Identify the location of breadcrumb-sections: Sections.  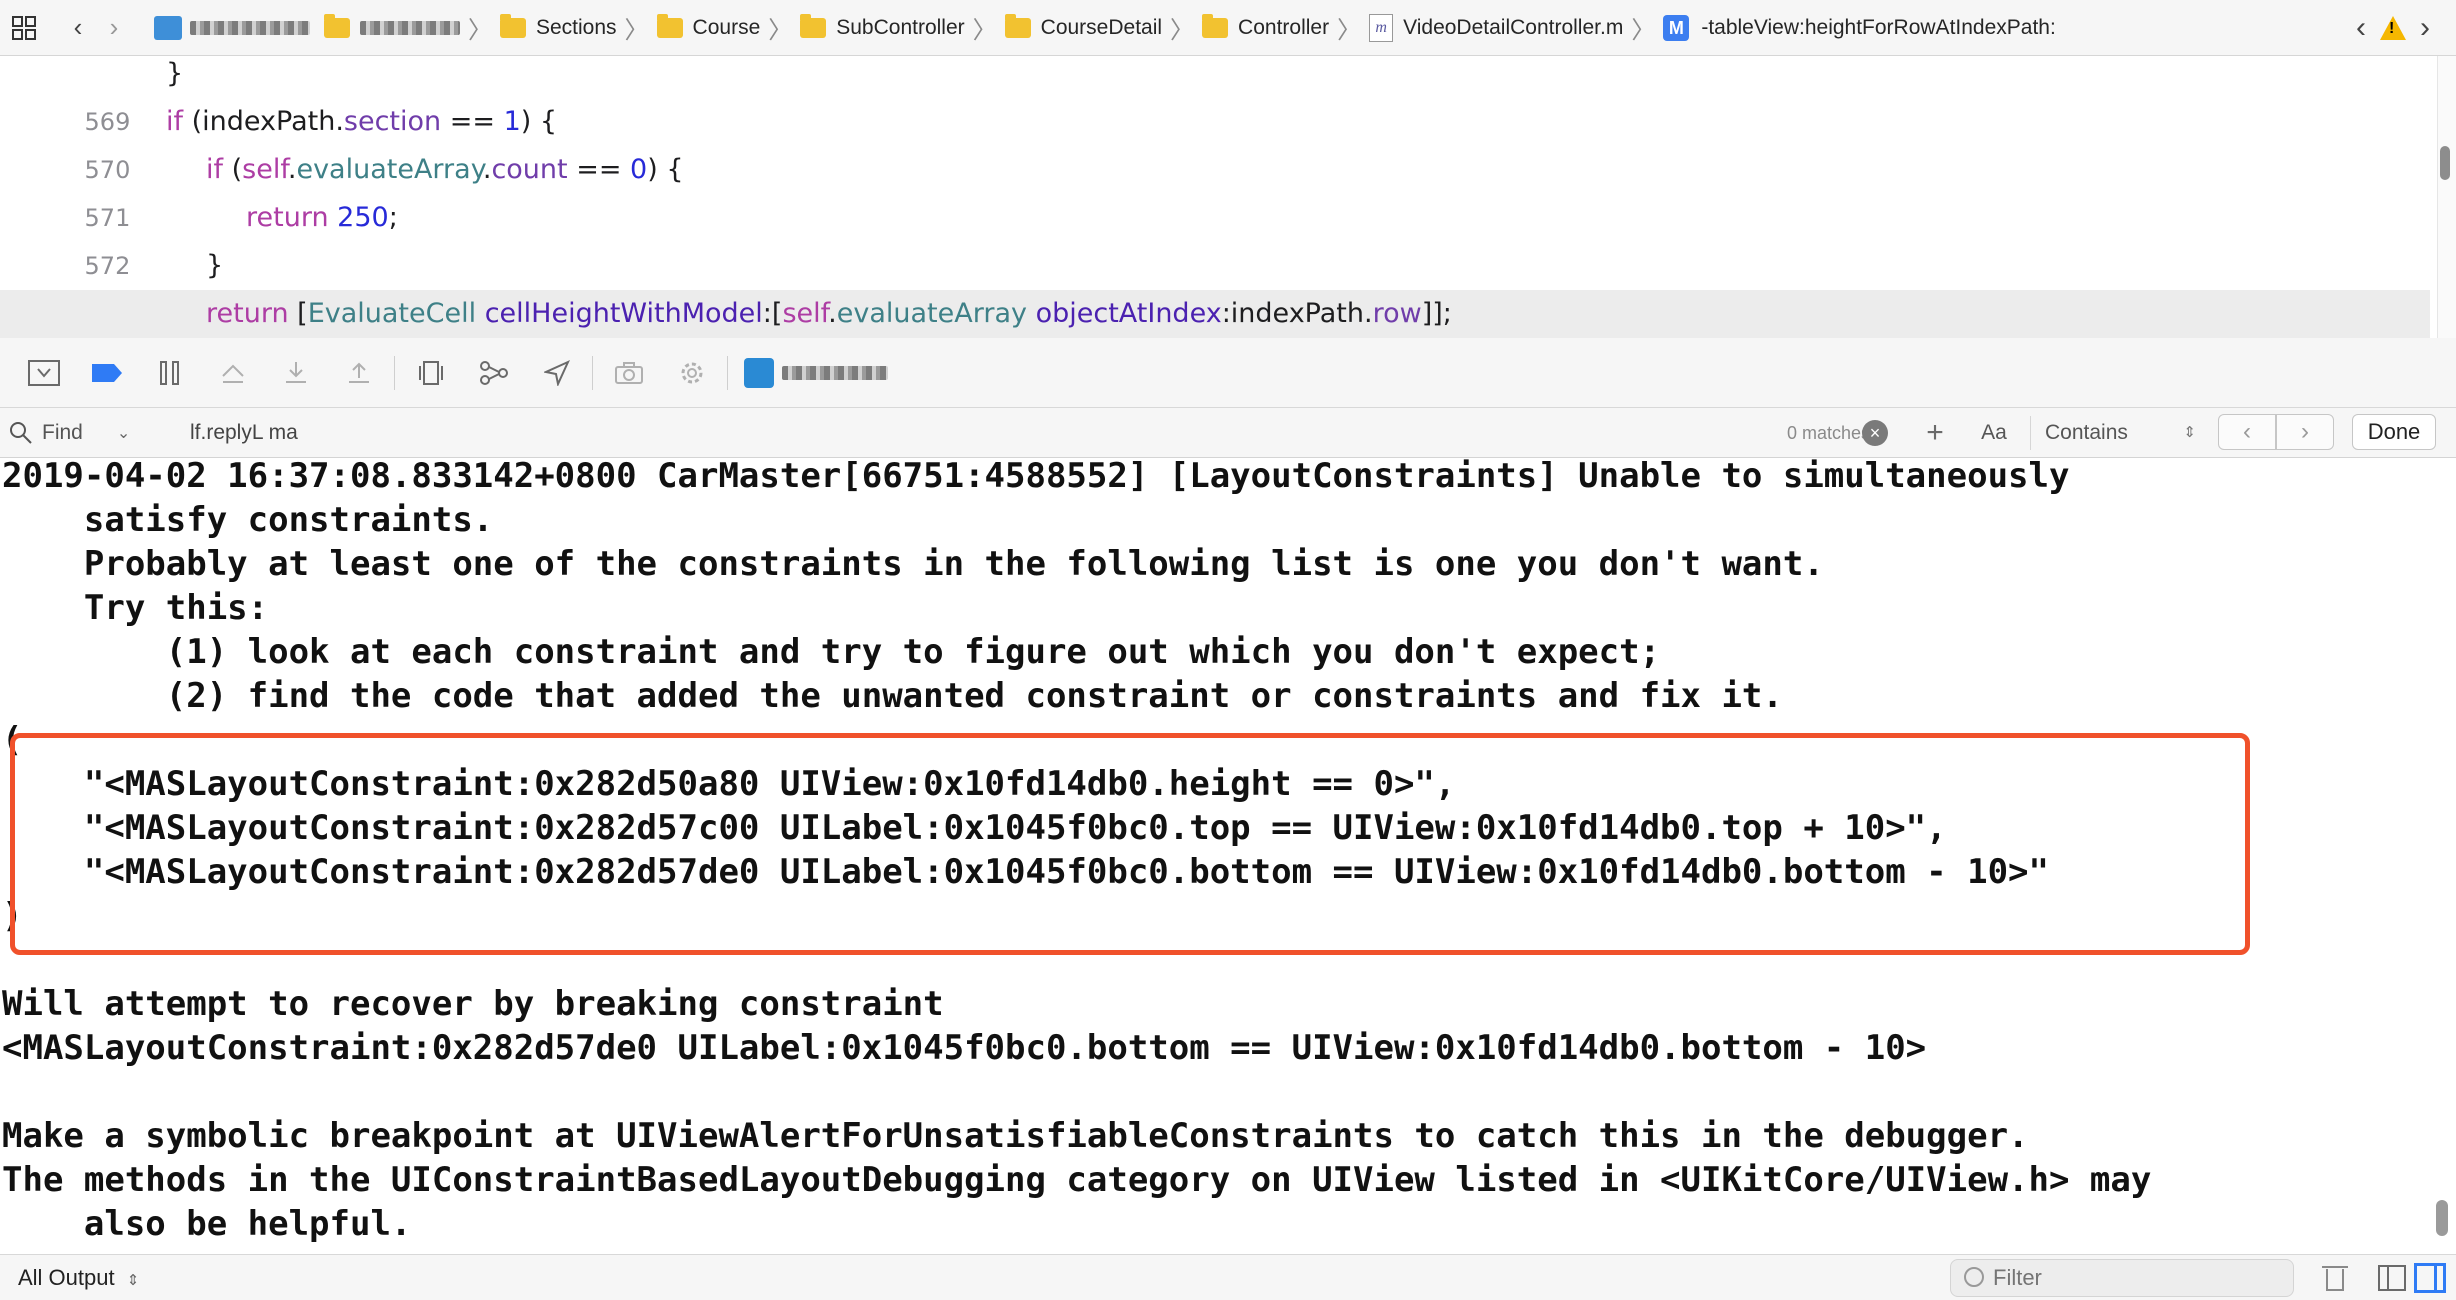
(558, 28).